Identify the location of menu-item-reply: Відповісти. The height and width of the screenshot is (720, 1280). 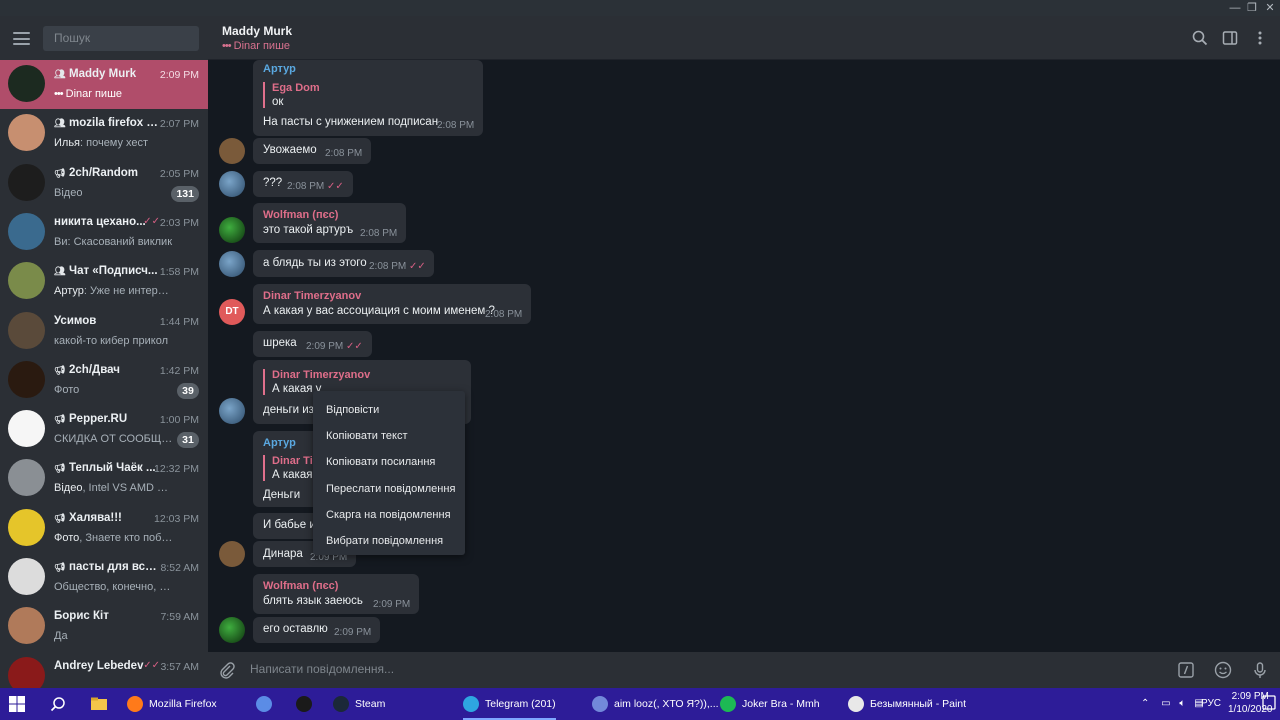
(389, 410).